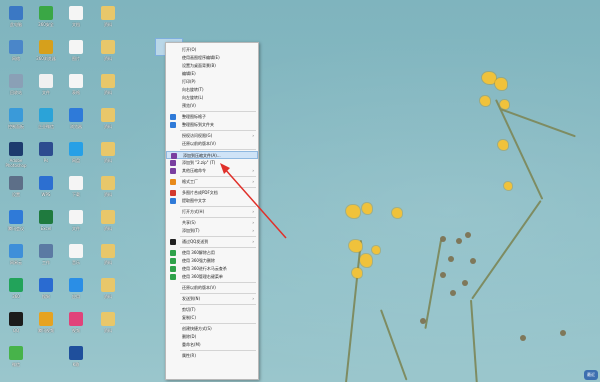  Describe the element at coordinates (591, 375) in the screenshot. I see `corner-badge: 最近` at that location.